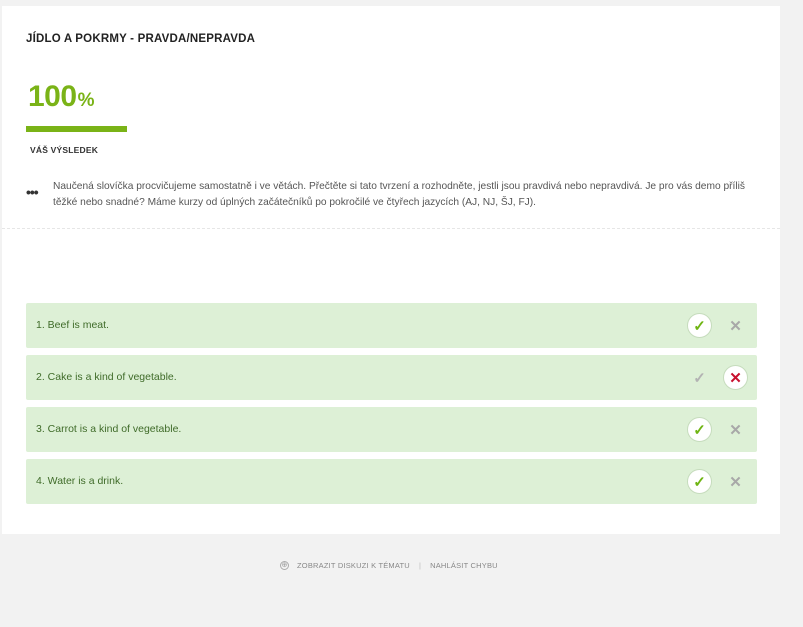 The width and height of the screenshot is (803, 627). I want to click on question-text: 4. Water is a drink., so click(80, 481).